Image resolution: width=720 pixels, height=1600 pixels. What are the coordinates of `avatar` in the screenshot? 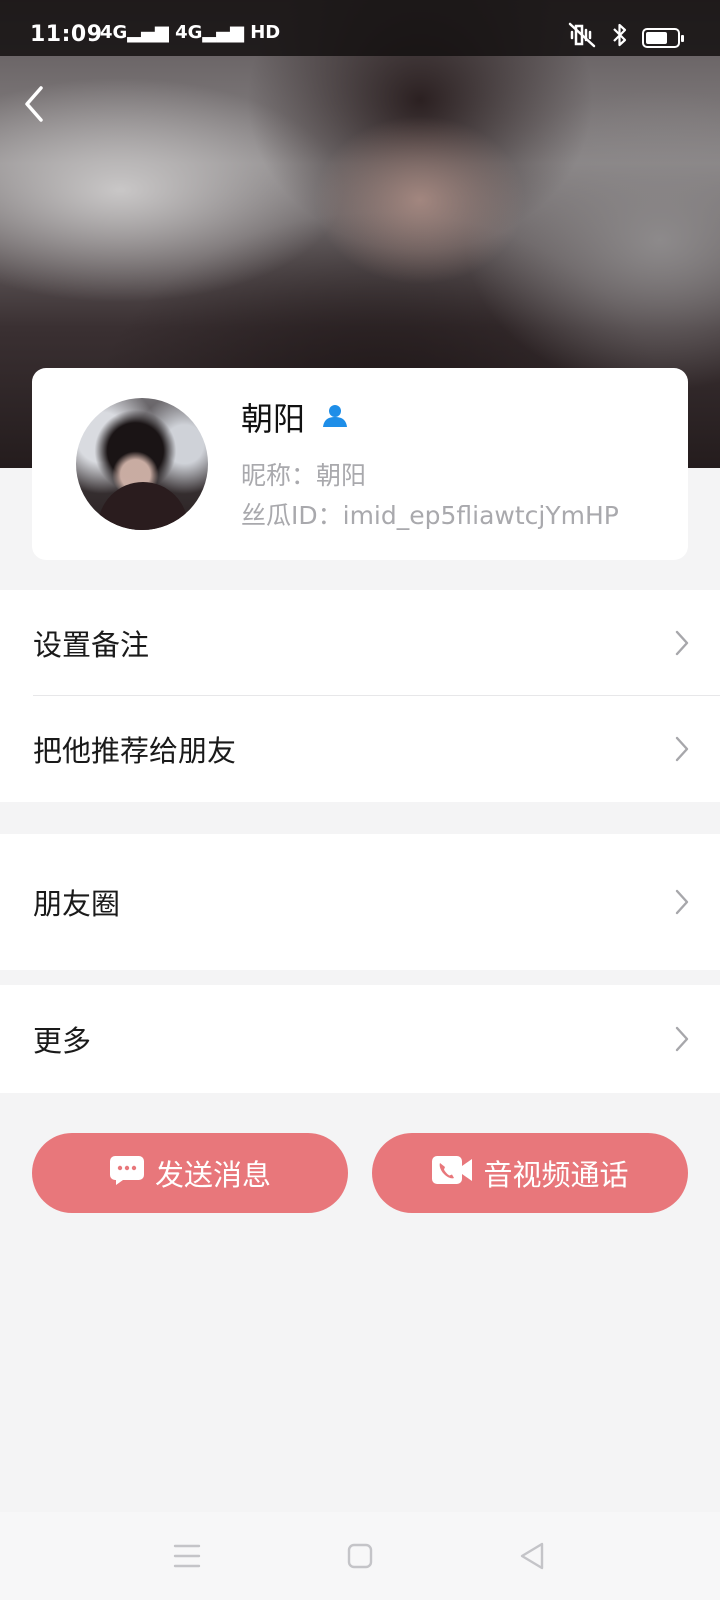 It's located at (142, 464).